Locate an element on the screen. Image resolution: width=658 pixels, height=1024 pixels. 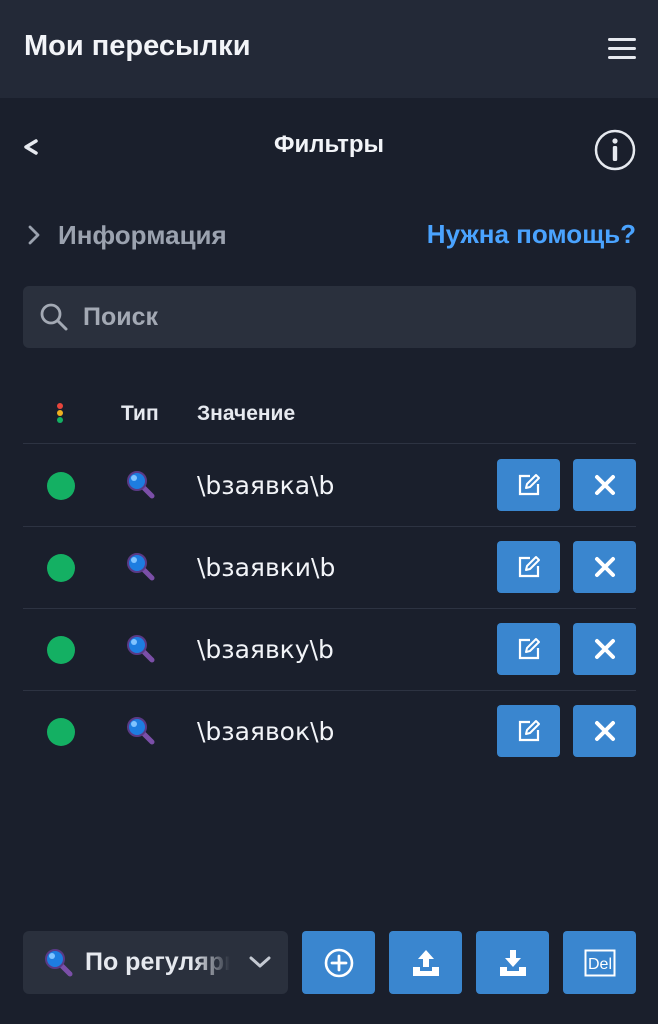
info-button is located at coordinates (615, 150).